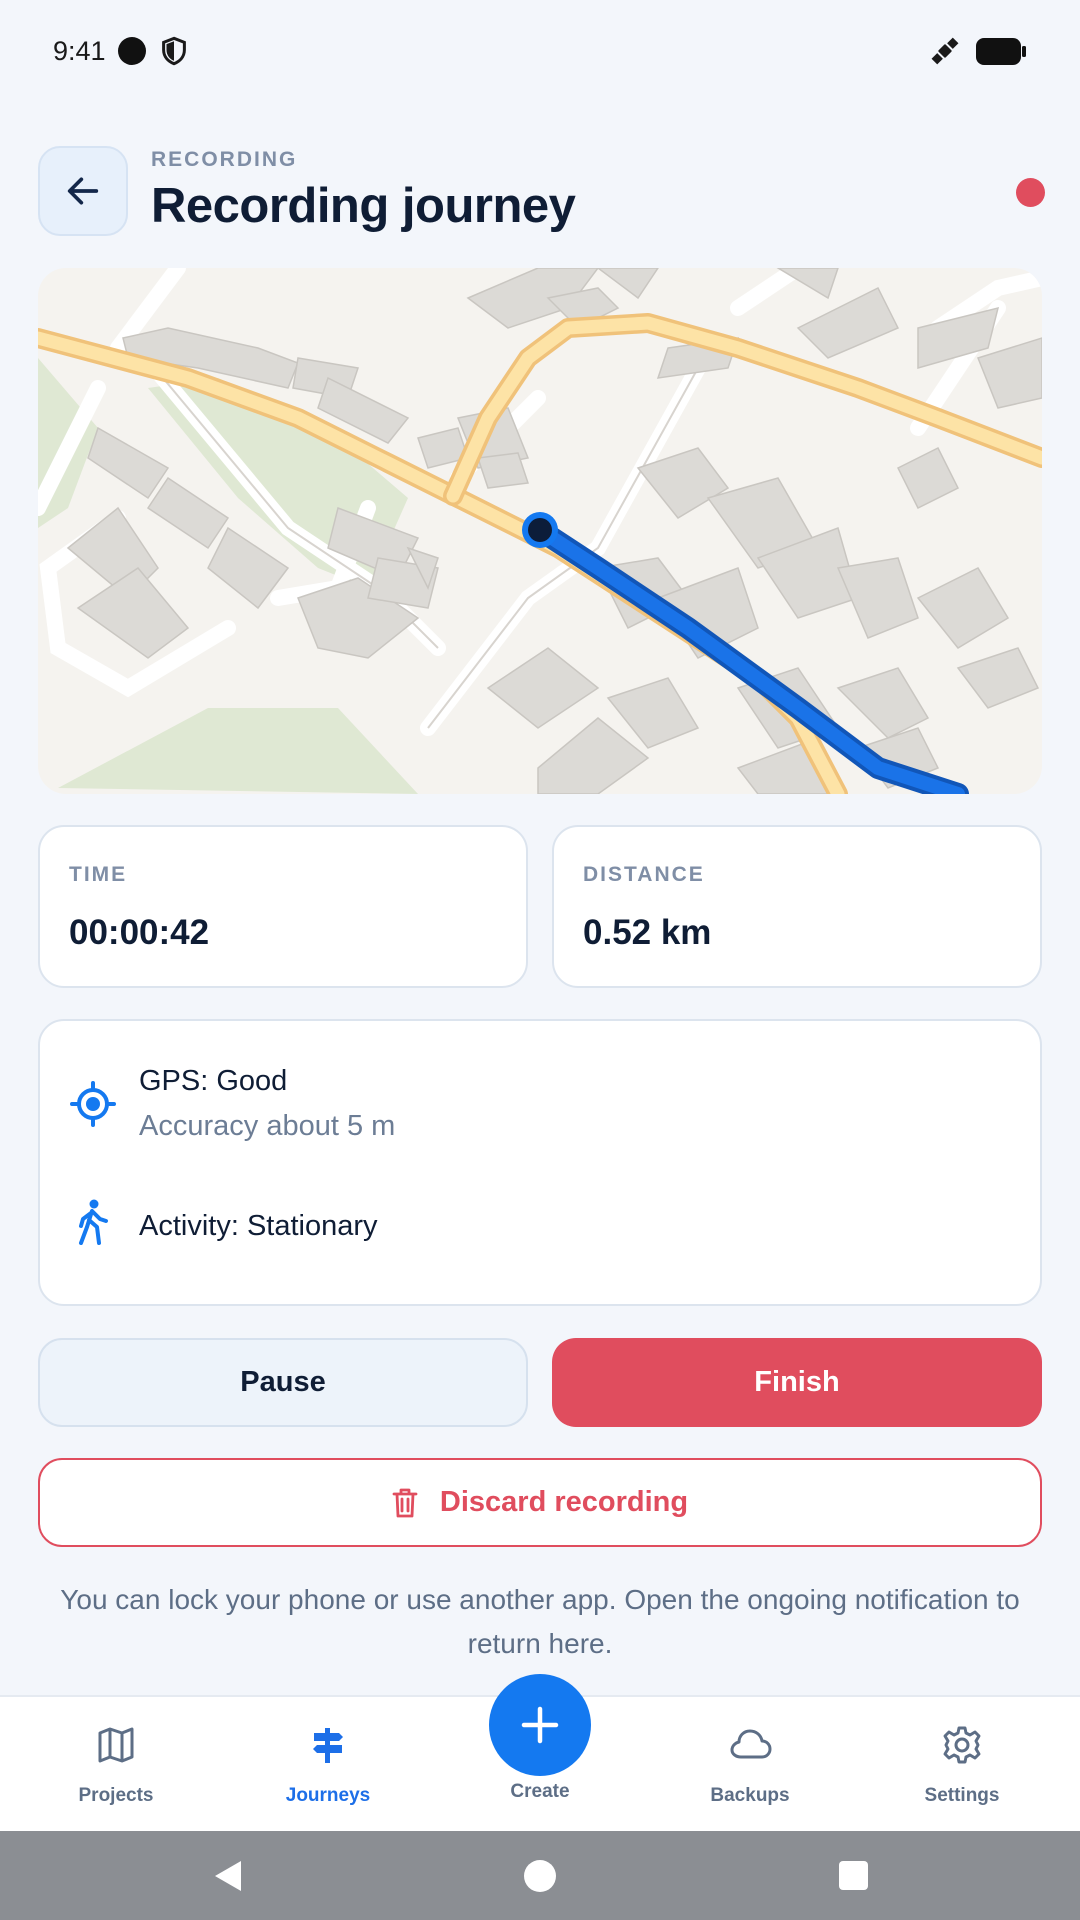 The width and height of the screenshot is (1080, 1920). What do you see at coordinates (962, 1745) in the screenshot?
I see `gear-icon` at bounding box center [962, 1745].